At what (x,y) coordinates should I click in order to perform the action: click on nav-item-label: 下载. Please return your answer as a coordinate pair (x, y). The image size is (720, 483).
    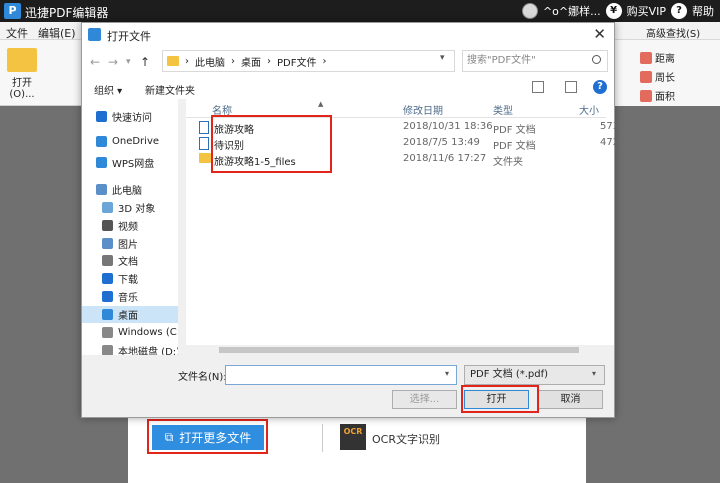
    Looking at the image, I should click on (128, 280).